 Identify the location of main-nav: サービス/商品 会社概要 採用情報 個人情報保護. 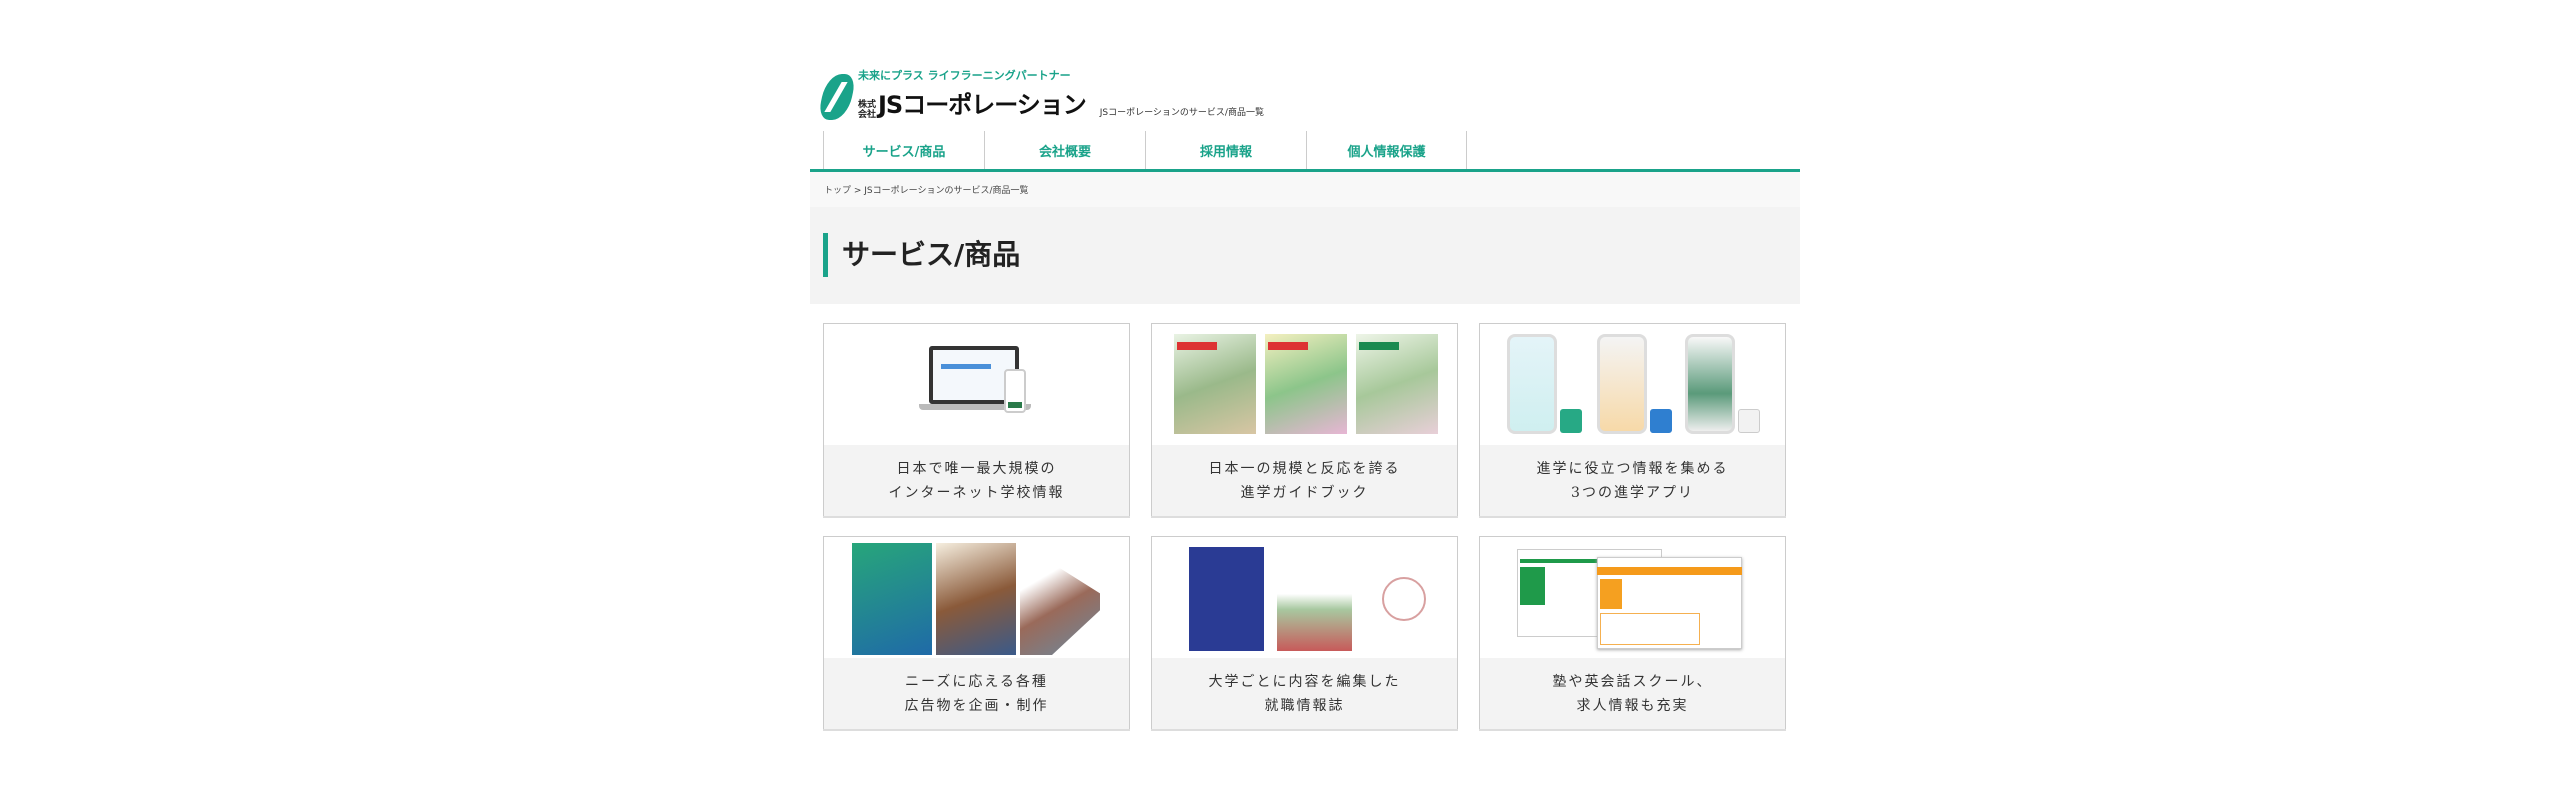
(1305, 151).